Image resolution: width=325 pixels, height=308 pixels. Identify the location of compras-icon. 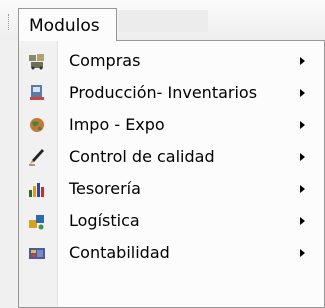
(37, 61).